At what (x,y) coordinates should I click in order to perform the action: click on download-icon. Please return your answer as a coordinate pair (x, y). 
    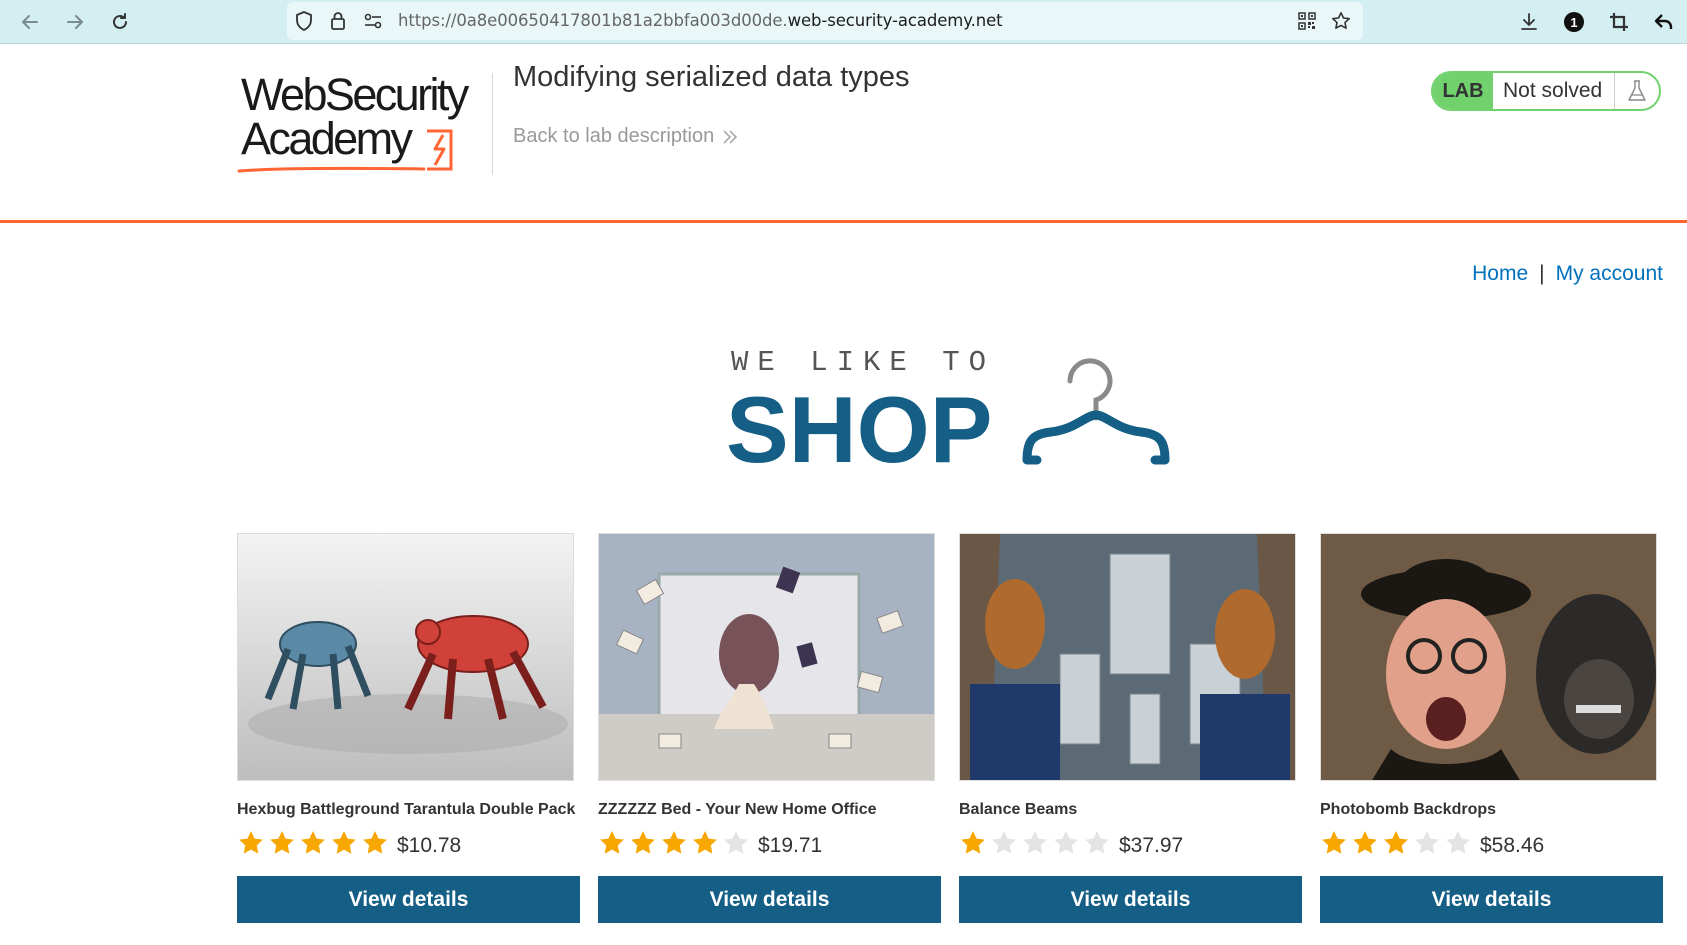
    Looking at the image, I should click on (1529, 22).